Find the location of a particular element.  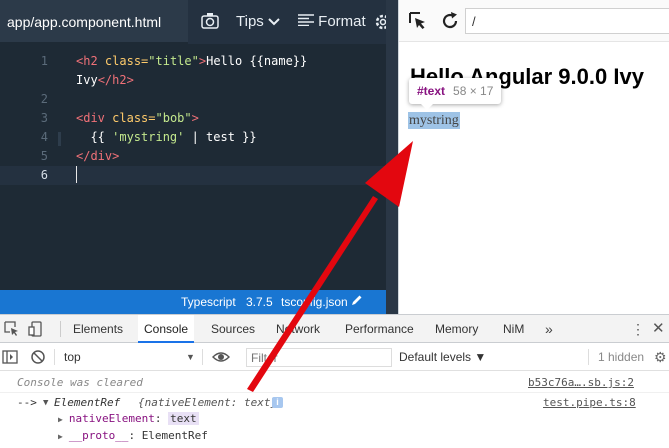

caret-down-icon: ▼ is located at coordinates (190, 357).